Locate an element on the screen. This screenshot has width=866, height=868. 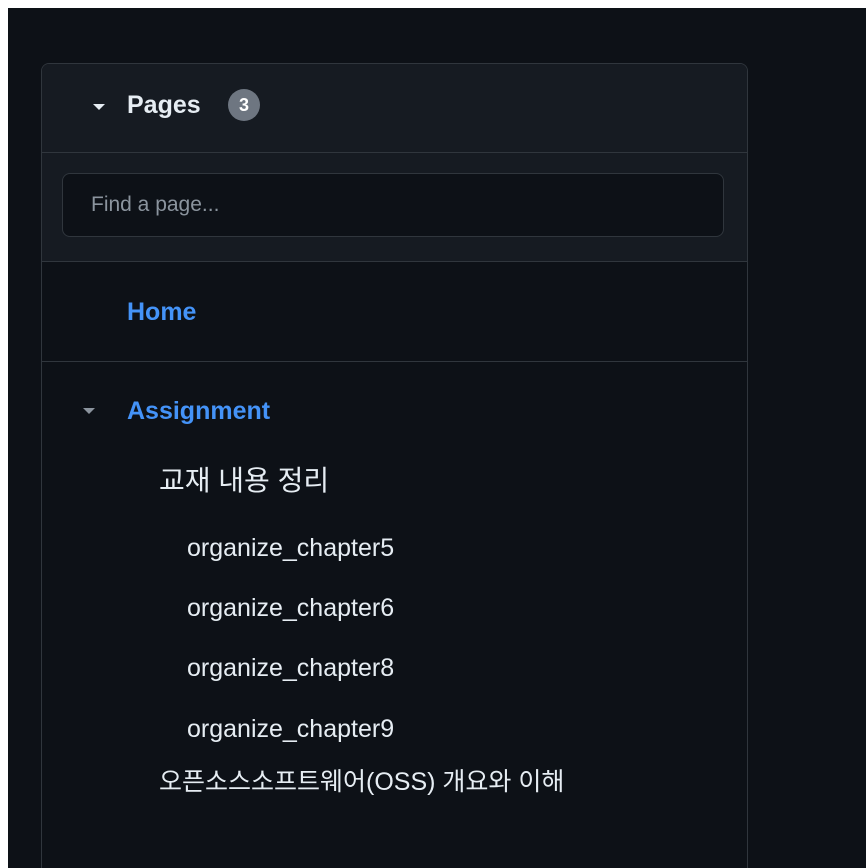
pages-count-badge: 3 is located at coordinates (244, 105).